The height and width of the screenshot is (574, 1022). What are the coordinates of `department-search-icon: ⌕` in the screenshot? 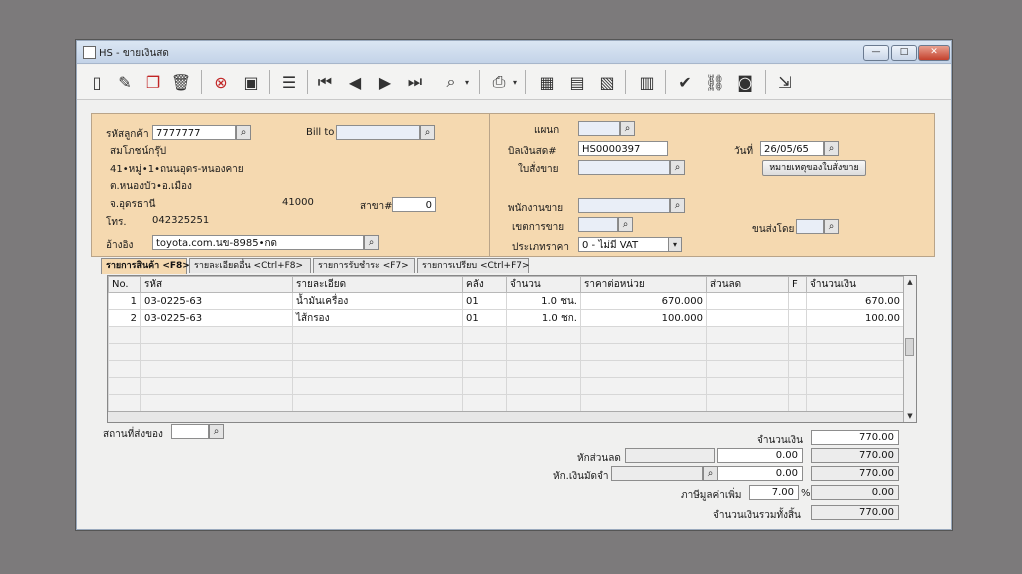 It's located at (627, 128).